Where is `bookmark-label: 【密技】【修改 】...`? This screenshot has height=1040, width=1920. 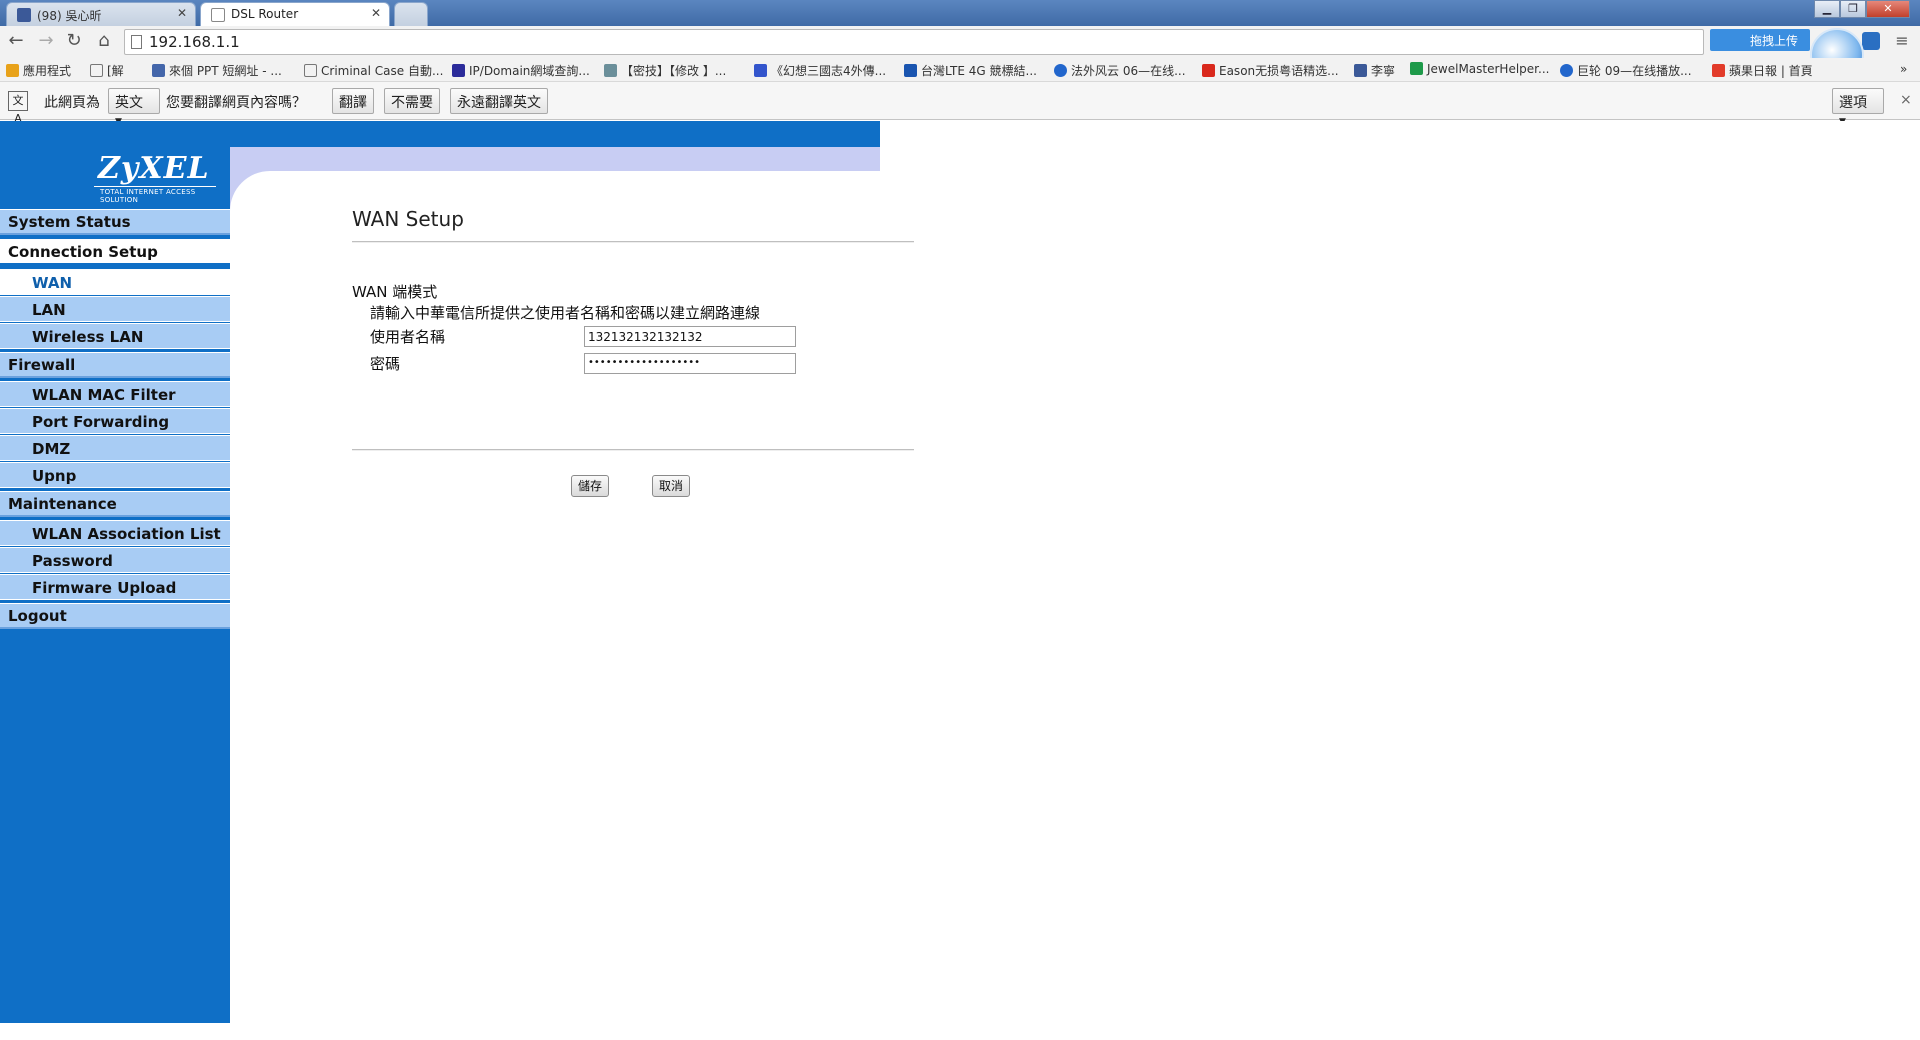
bookmark-label: 【密技】【修改 】... is located at coordinates (674, 71).